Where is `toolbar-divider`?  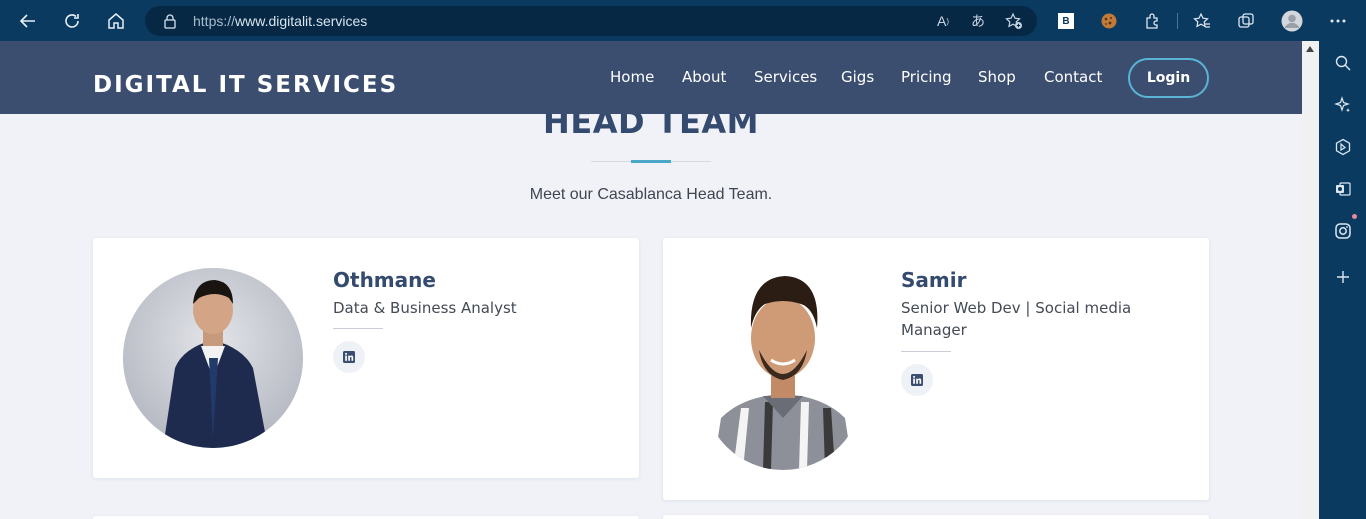
toolbar-divider is located at coordinates (1177, 21).